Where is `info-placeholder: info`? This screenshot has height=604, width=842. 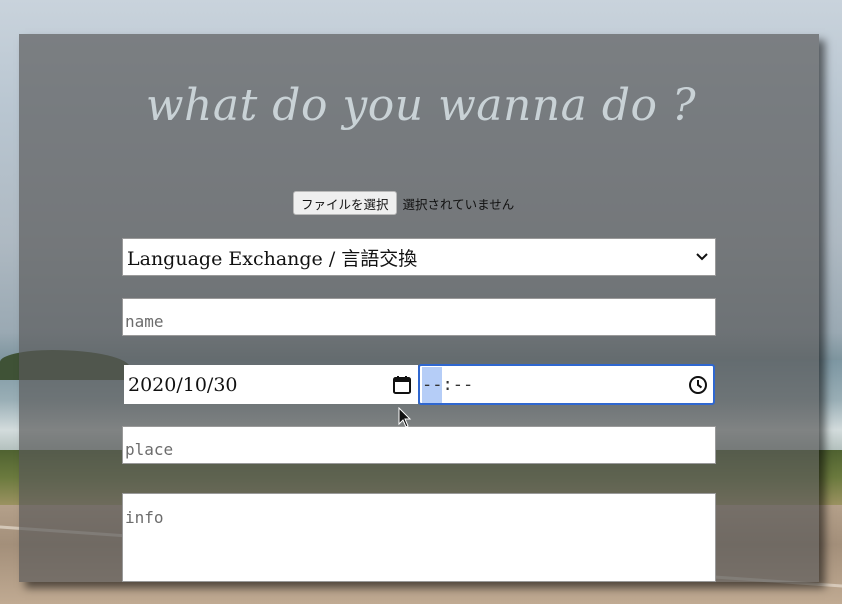 info-placeholder: info is located at coordinates (144, 517).